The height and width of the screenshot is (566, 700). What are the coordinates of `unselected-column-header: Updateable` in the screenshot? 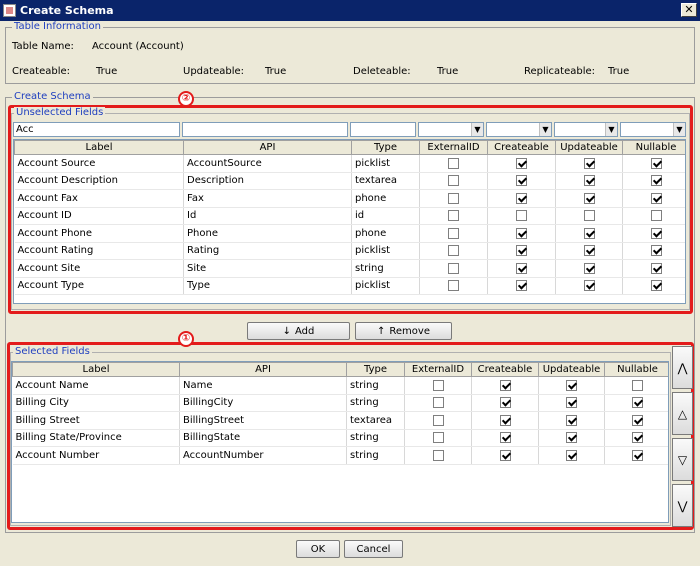 It's located at (589, 147).